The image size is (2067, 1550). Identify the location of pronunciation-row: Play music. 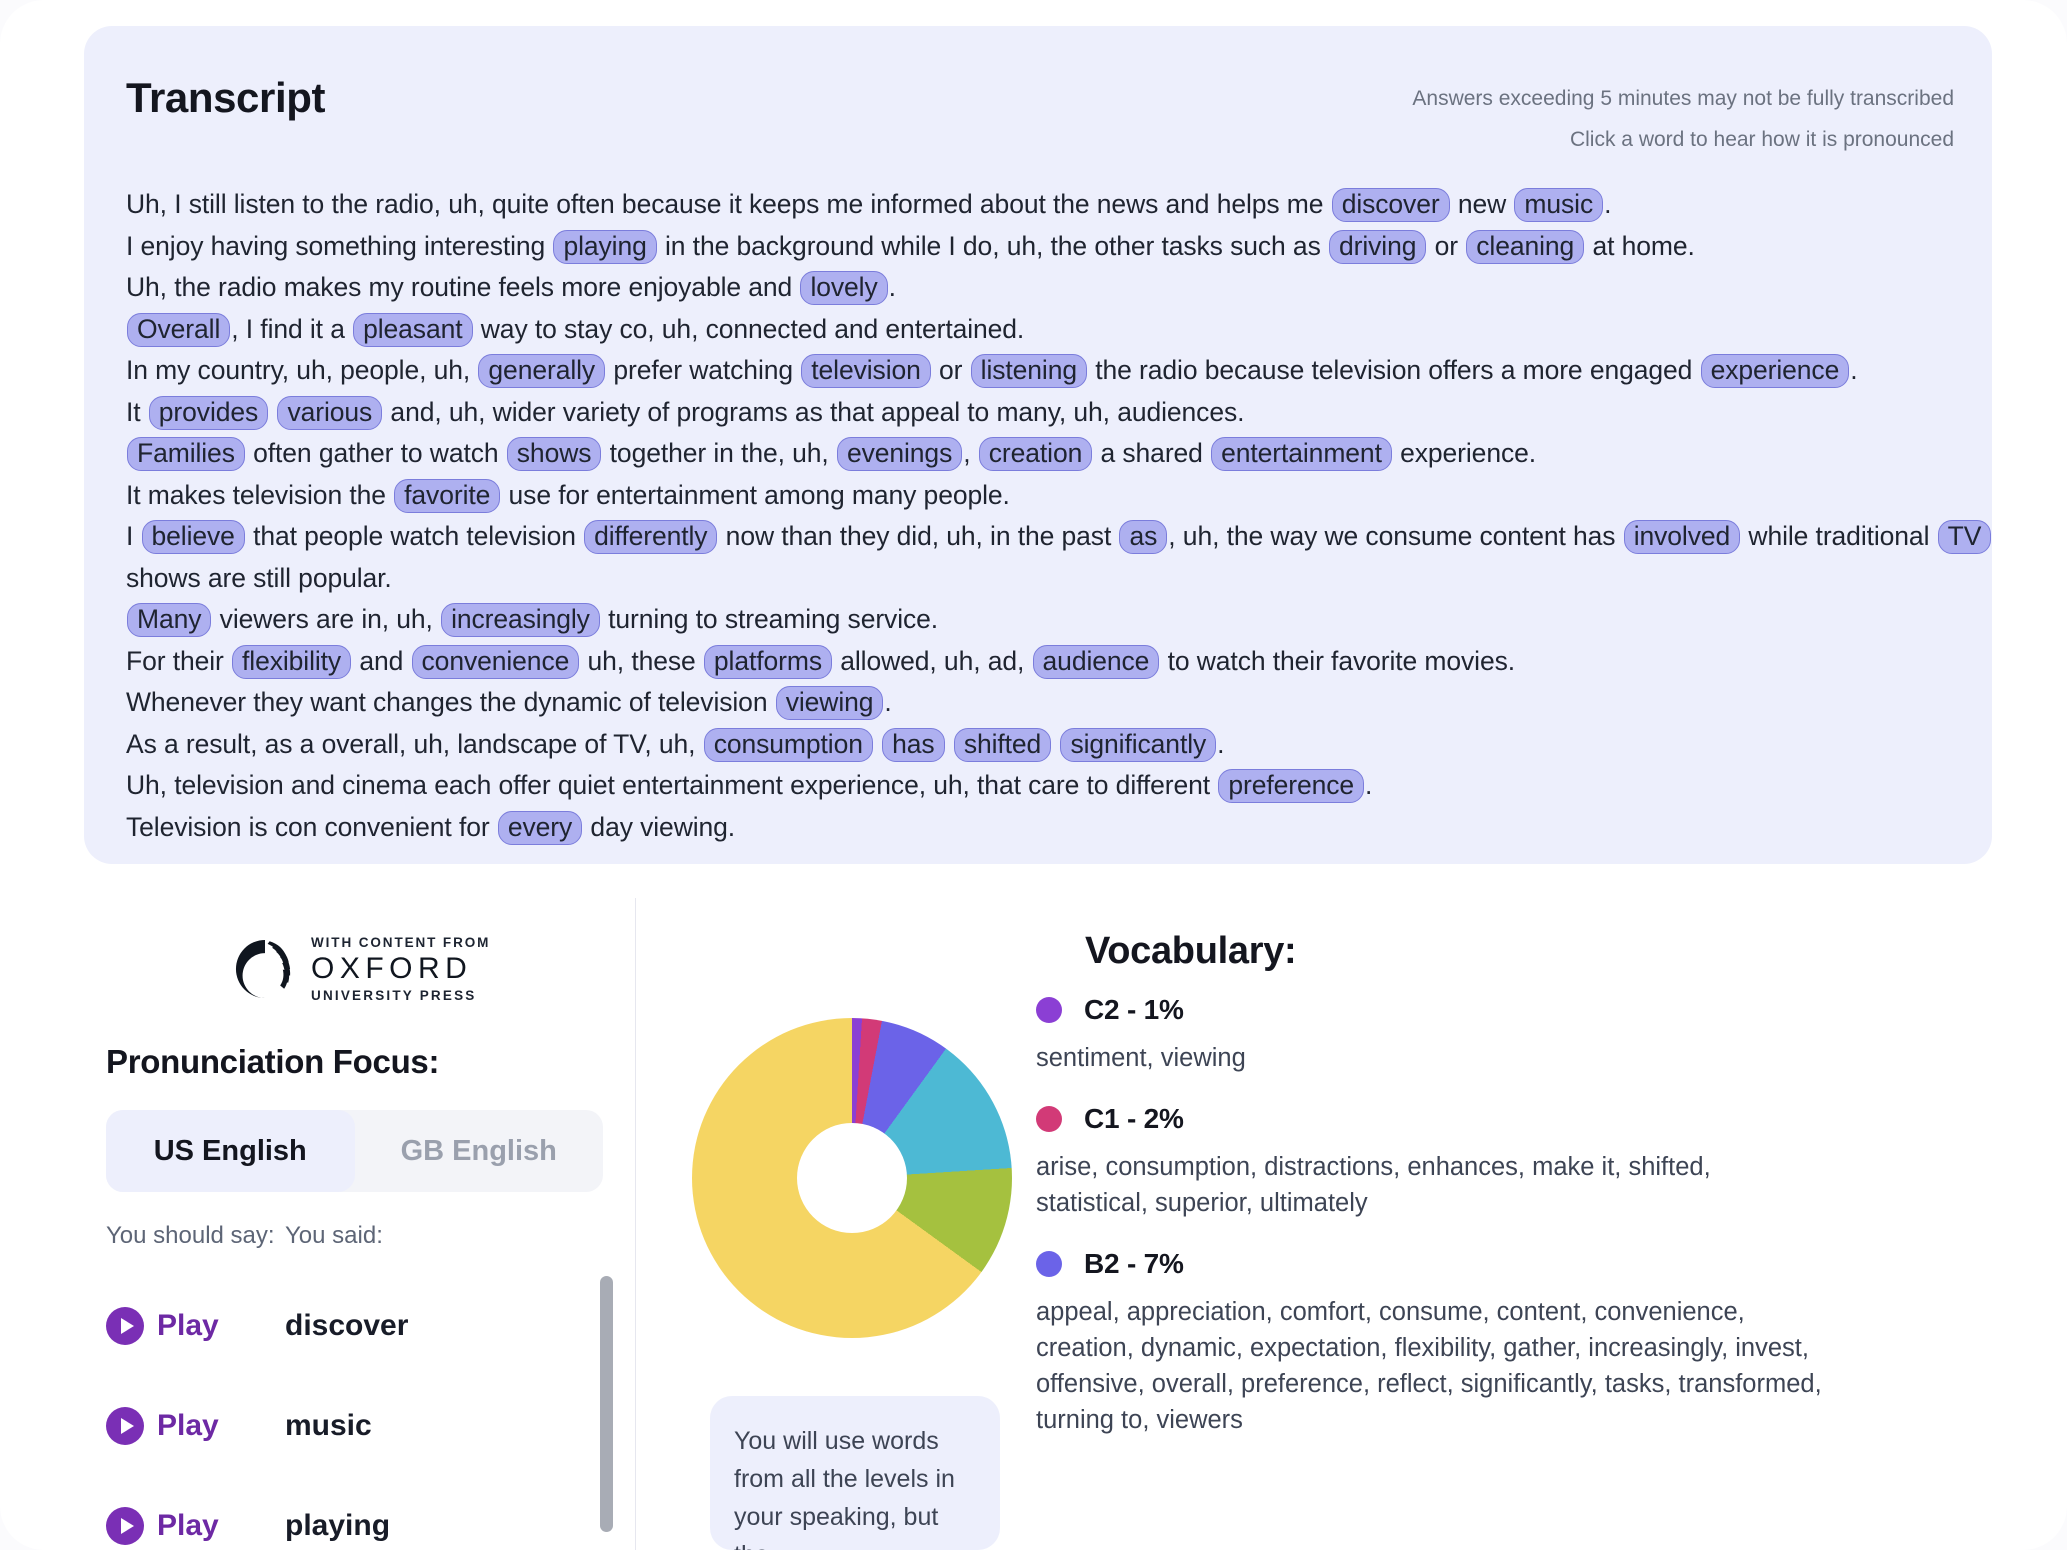
(354, 1426).